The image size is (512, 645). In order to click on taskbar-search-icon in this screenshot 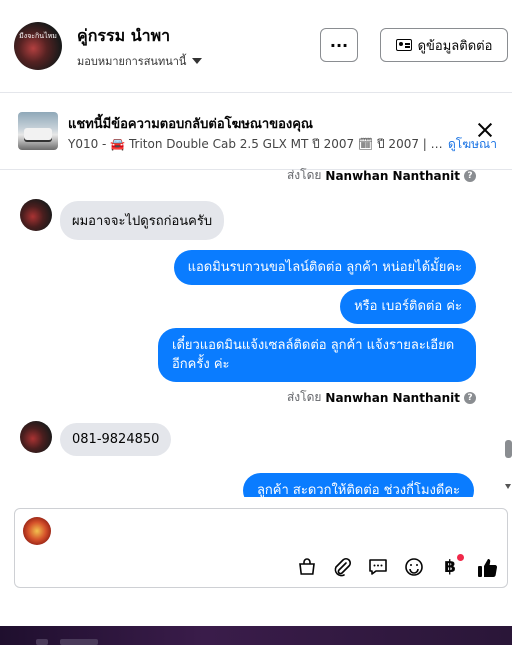, I will do `click(42, 642)`.